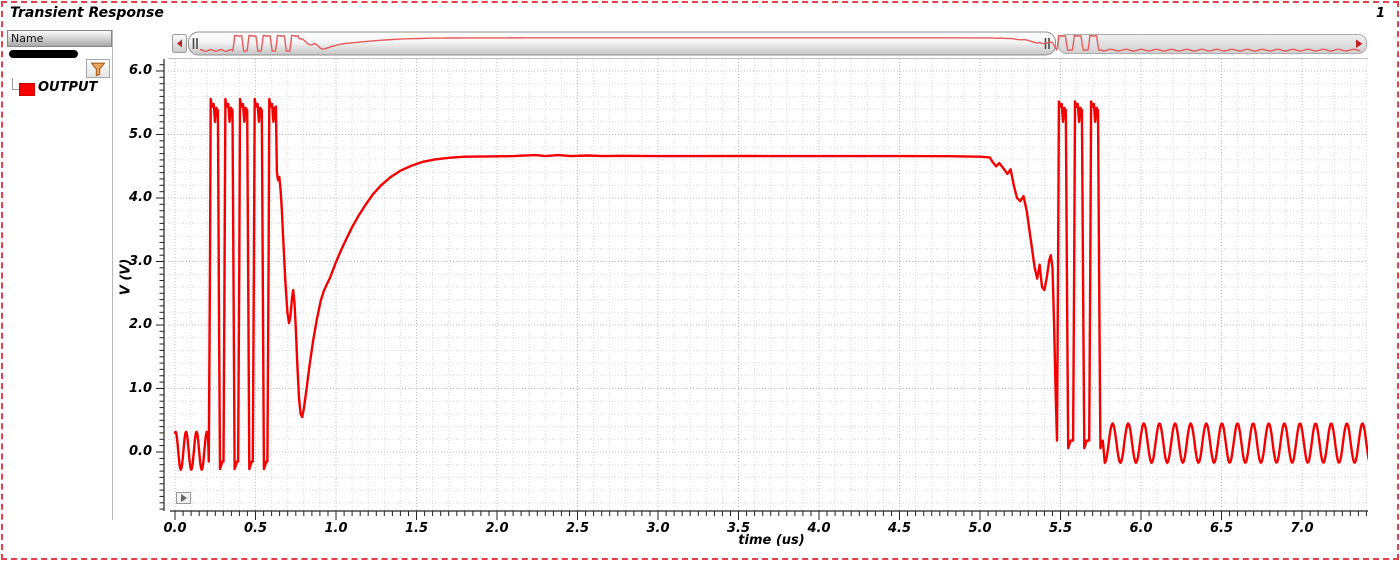 This screenshot has height=561, width=1400. I want to click on overview-scrollbar, so click(770, 44).